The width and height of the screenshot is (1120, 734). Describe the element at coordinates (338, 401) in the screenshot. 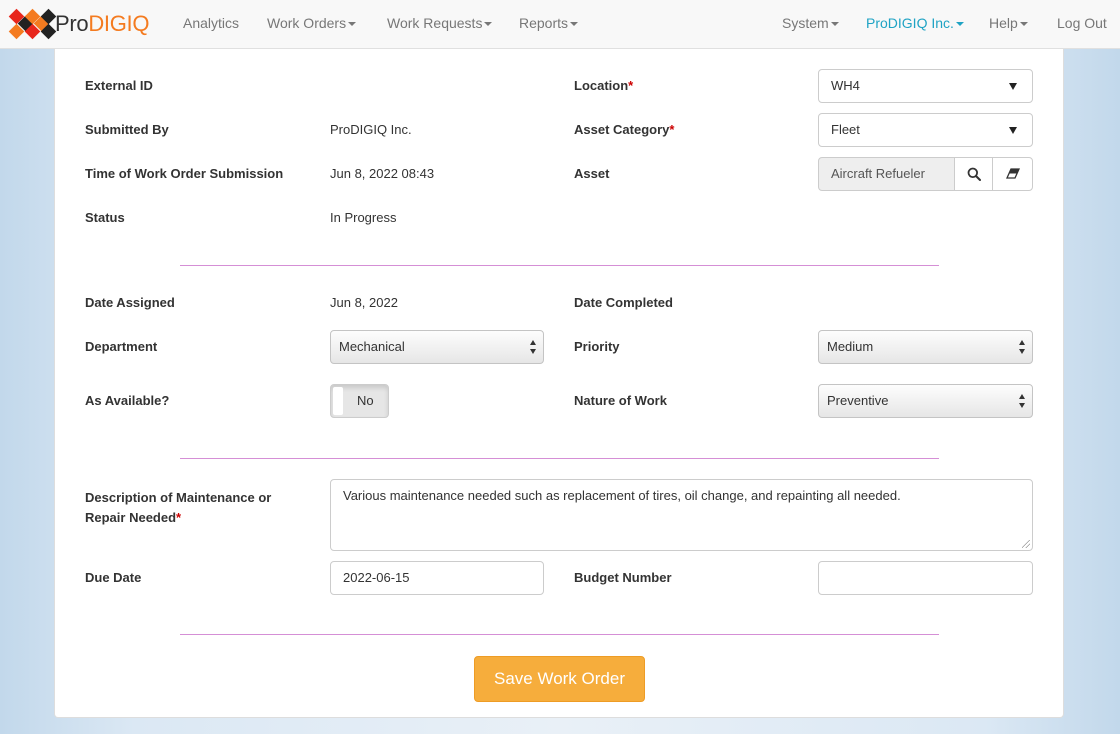

I see `toggle-knob` at that location.